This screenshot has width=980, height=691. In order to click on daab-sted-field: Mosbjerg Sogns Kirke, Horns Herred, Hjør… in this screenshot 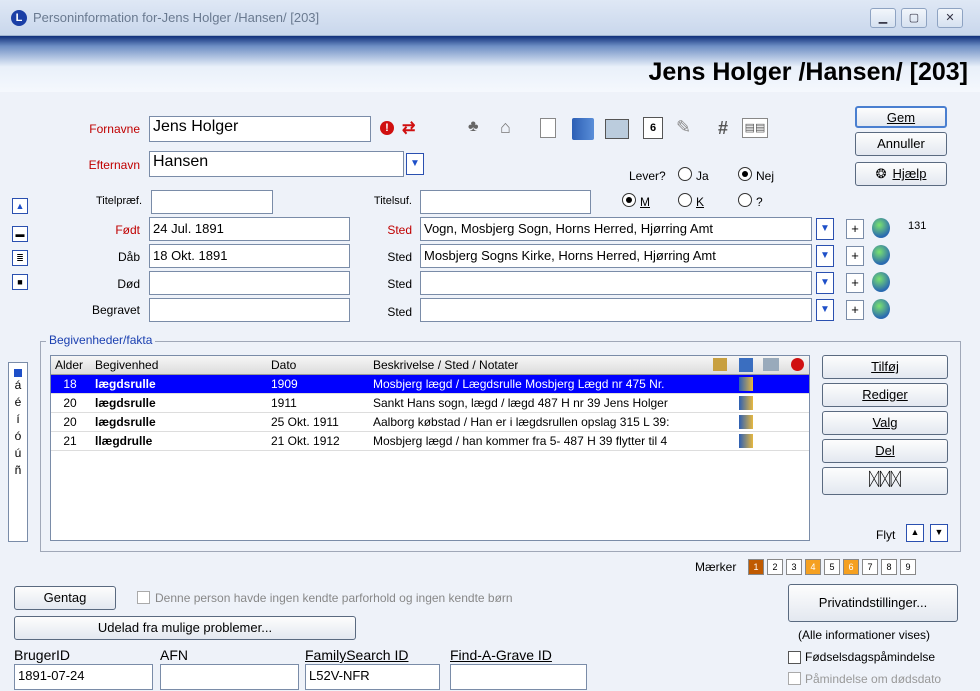, I will do `click(616, 256)`.